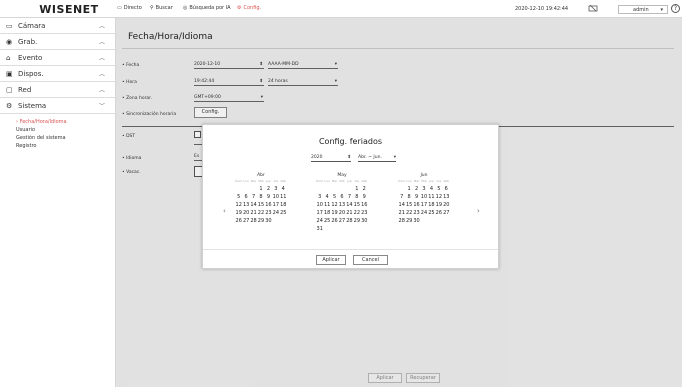  Describe the element at coordinates (57, 42) in the screenshot. I see `sidebar-item-grab: ◉ Grab. ︿` at that location.